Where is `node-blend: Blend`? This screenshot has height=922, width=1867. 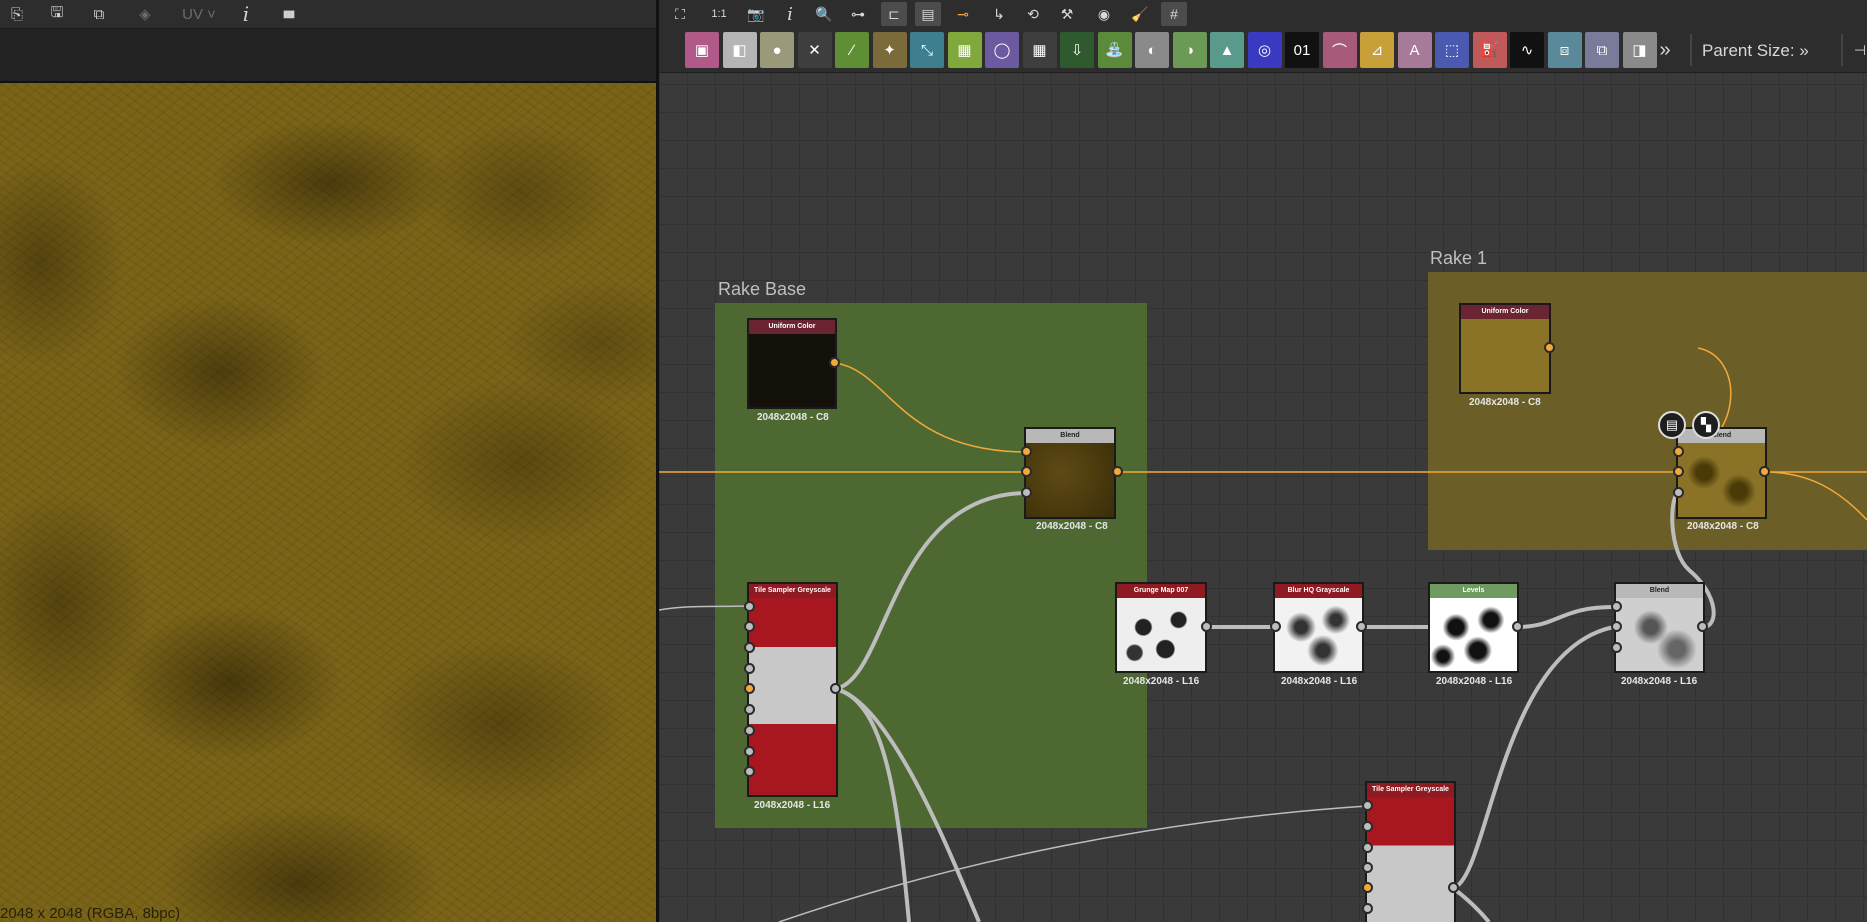
node-blend: Blend is located at coordinates (1070, 473).